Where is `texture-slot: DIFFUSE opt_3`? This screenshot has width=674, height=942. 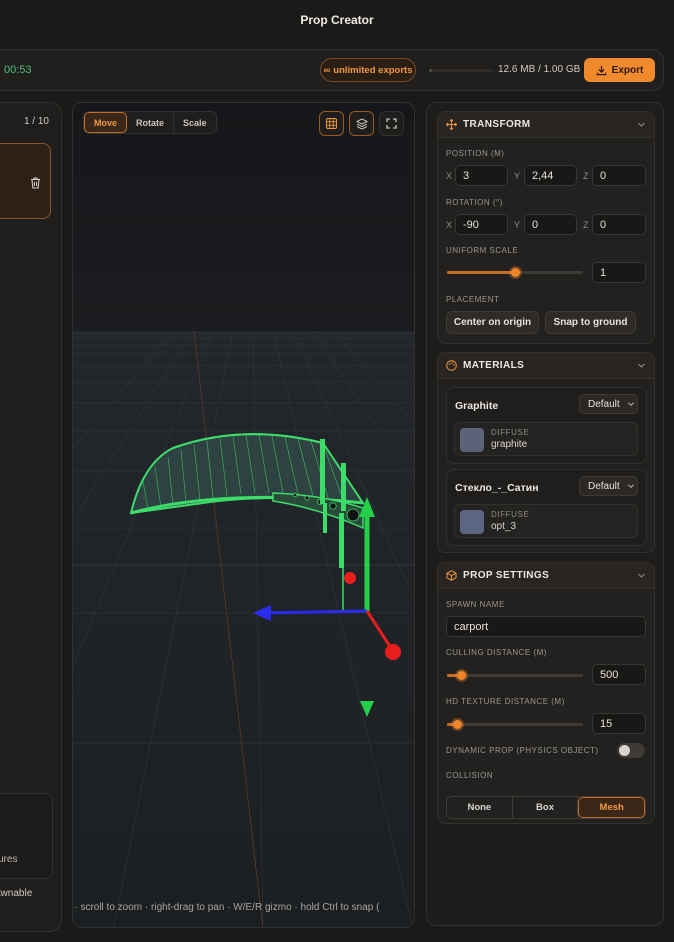
texture-slot: DIFFUSE opt_3 is located at coordinates (546, 521).